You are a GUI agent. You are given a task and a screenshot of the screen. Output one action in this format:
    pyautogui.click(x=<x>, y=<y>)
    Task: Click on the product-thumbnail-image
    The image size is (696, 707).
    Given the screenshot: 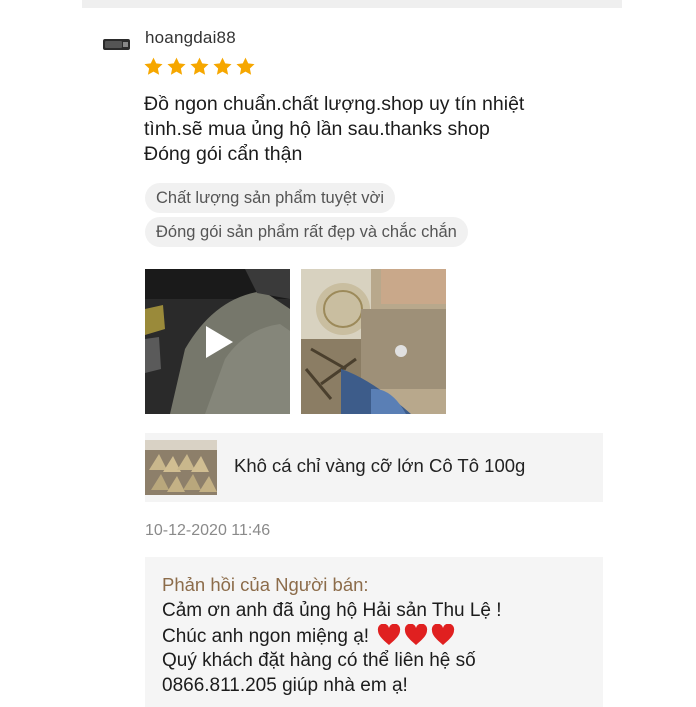 What is the action you would take?
    pyautogui.click(x=181, y=467)
    